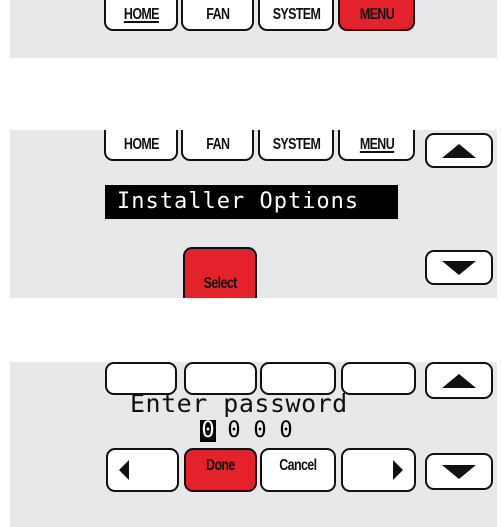  What do you see at coordinates (220, 283) in the screenshot?
I see `select-label: Select` at bounding box center [220, 283].